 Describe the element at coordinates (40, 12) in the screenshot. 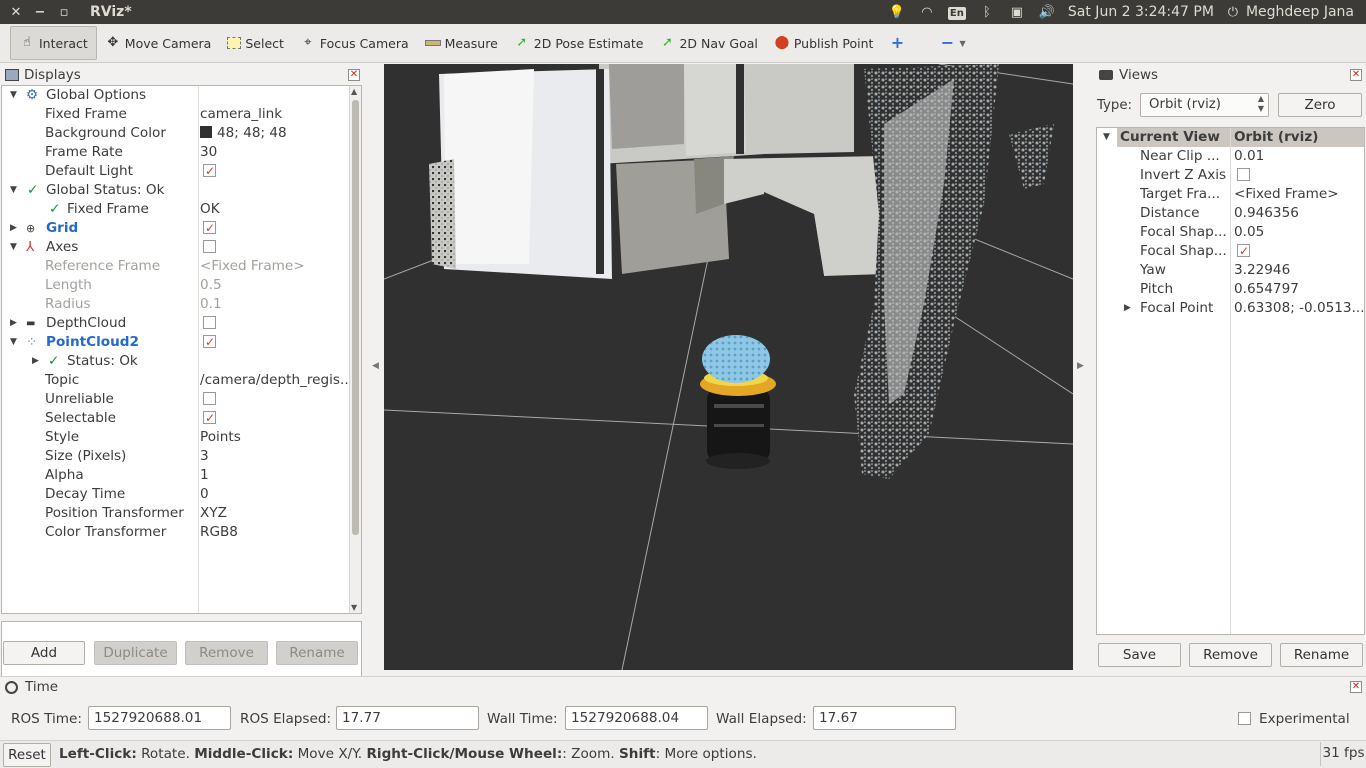

I see `minimize-window-button: −` at that location.